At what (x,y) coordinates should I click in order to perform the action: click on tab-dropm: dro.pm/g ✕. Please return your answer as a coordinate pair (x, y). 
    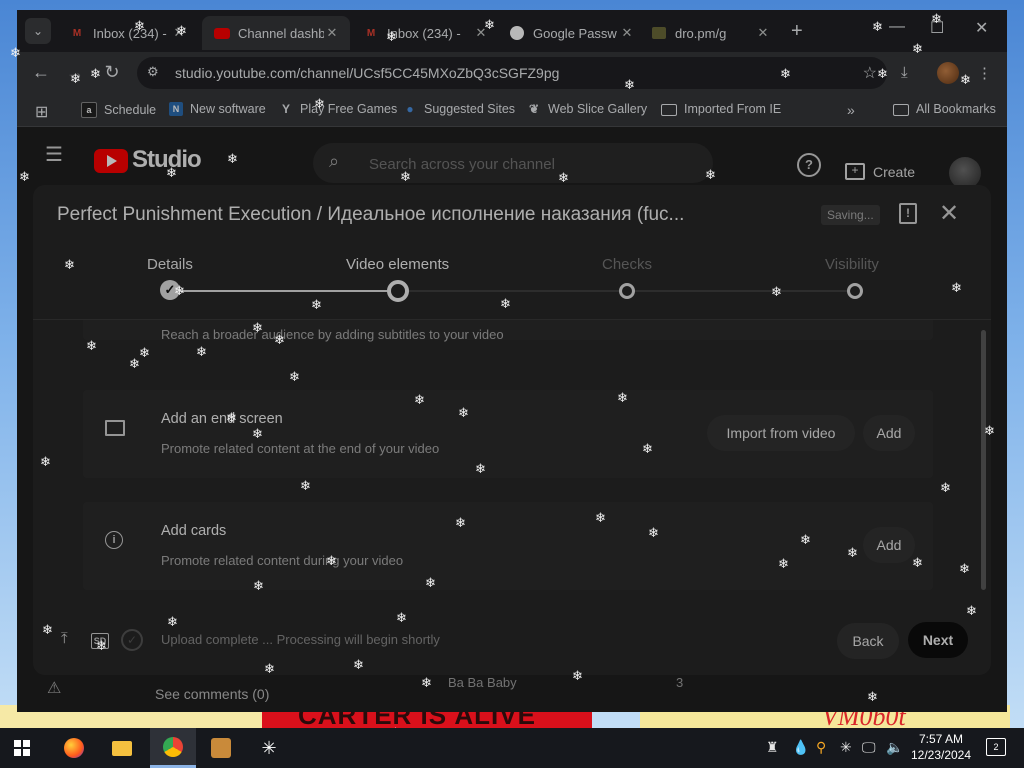
    Looking at the image, I should click on (710, 33).